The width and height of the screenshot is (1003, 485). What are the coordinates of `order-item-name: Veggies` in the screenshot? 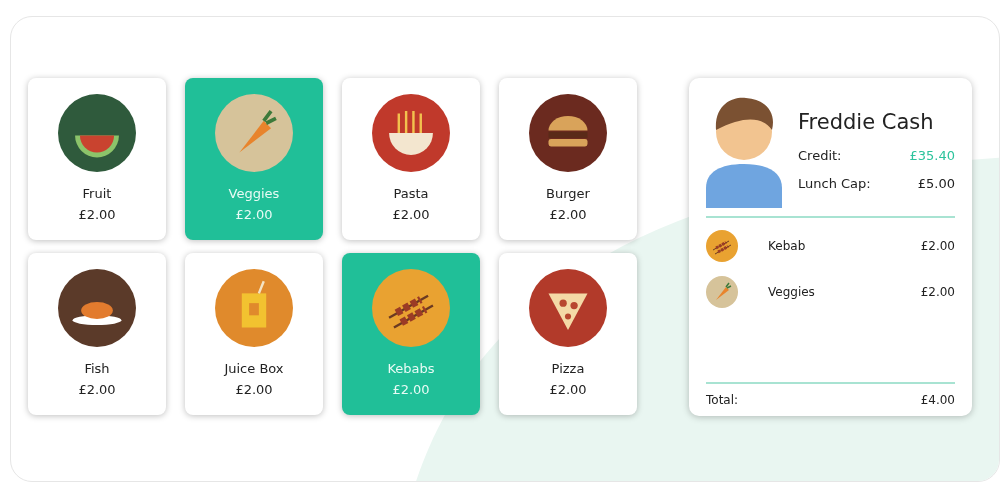 It's located at (792, 292).